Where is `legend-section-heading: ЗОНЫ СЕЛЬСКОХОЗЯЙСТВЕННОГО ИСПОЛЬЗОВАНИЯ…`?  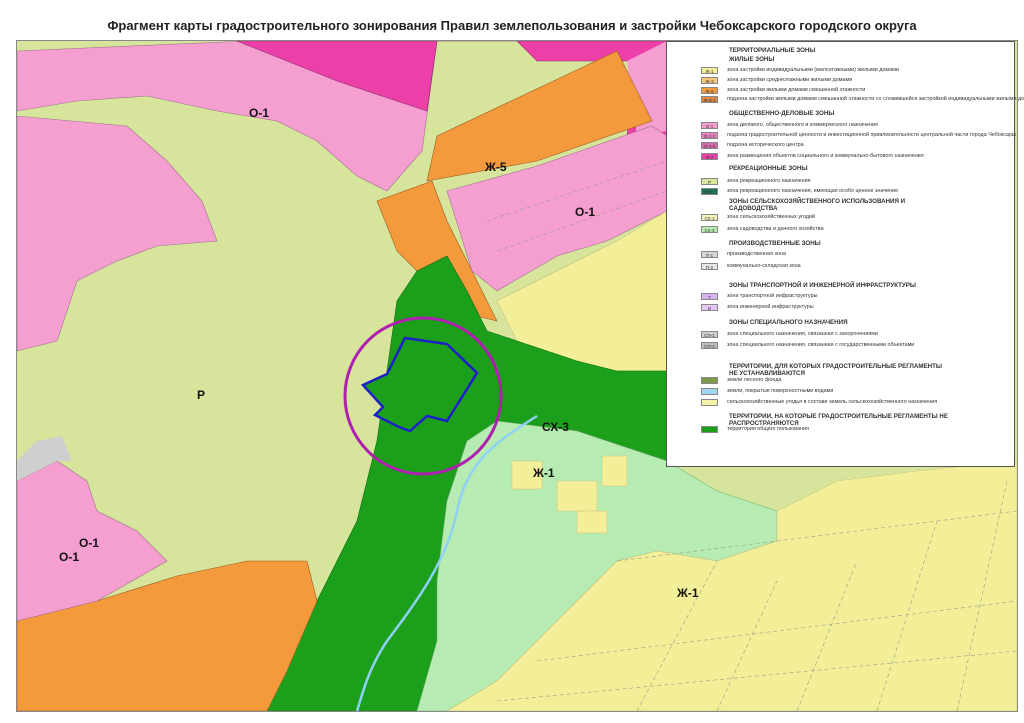
legend-section-heading: ЗОНЫ СЕЛЬСКОХОЗЯЙСТВЕННОГО ИСПОЛЬЗОВАНИЯ… is located at coordinates (817, 205).